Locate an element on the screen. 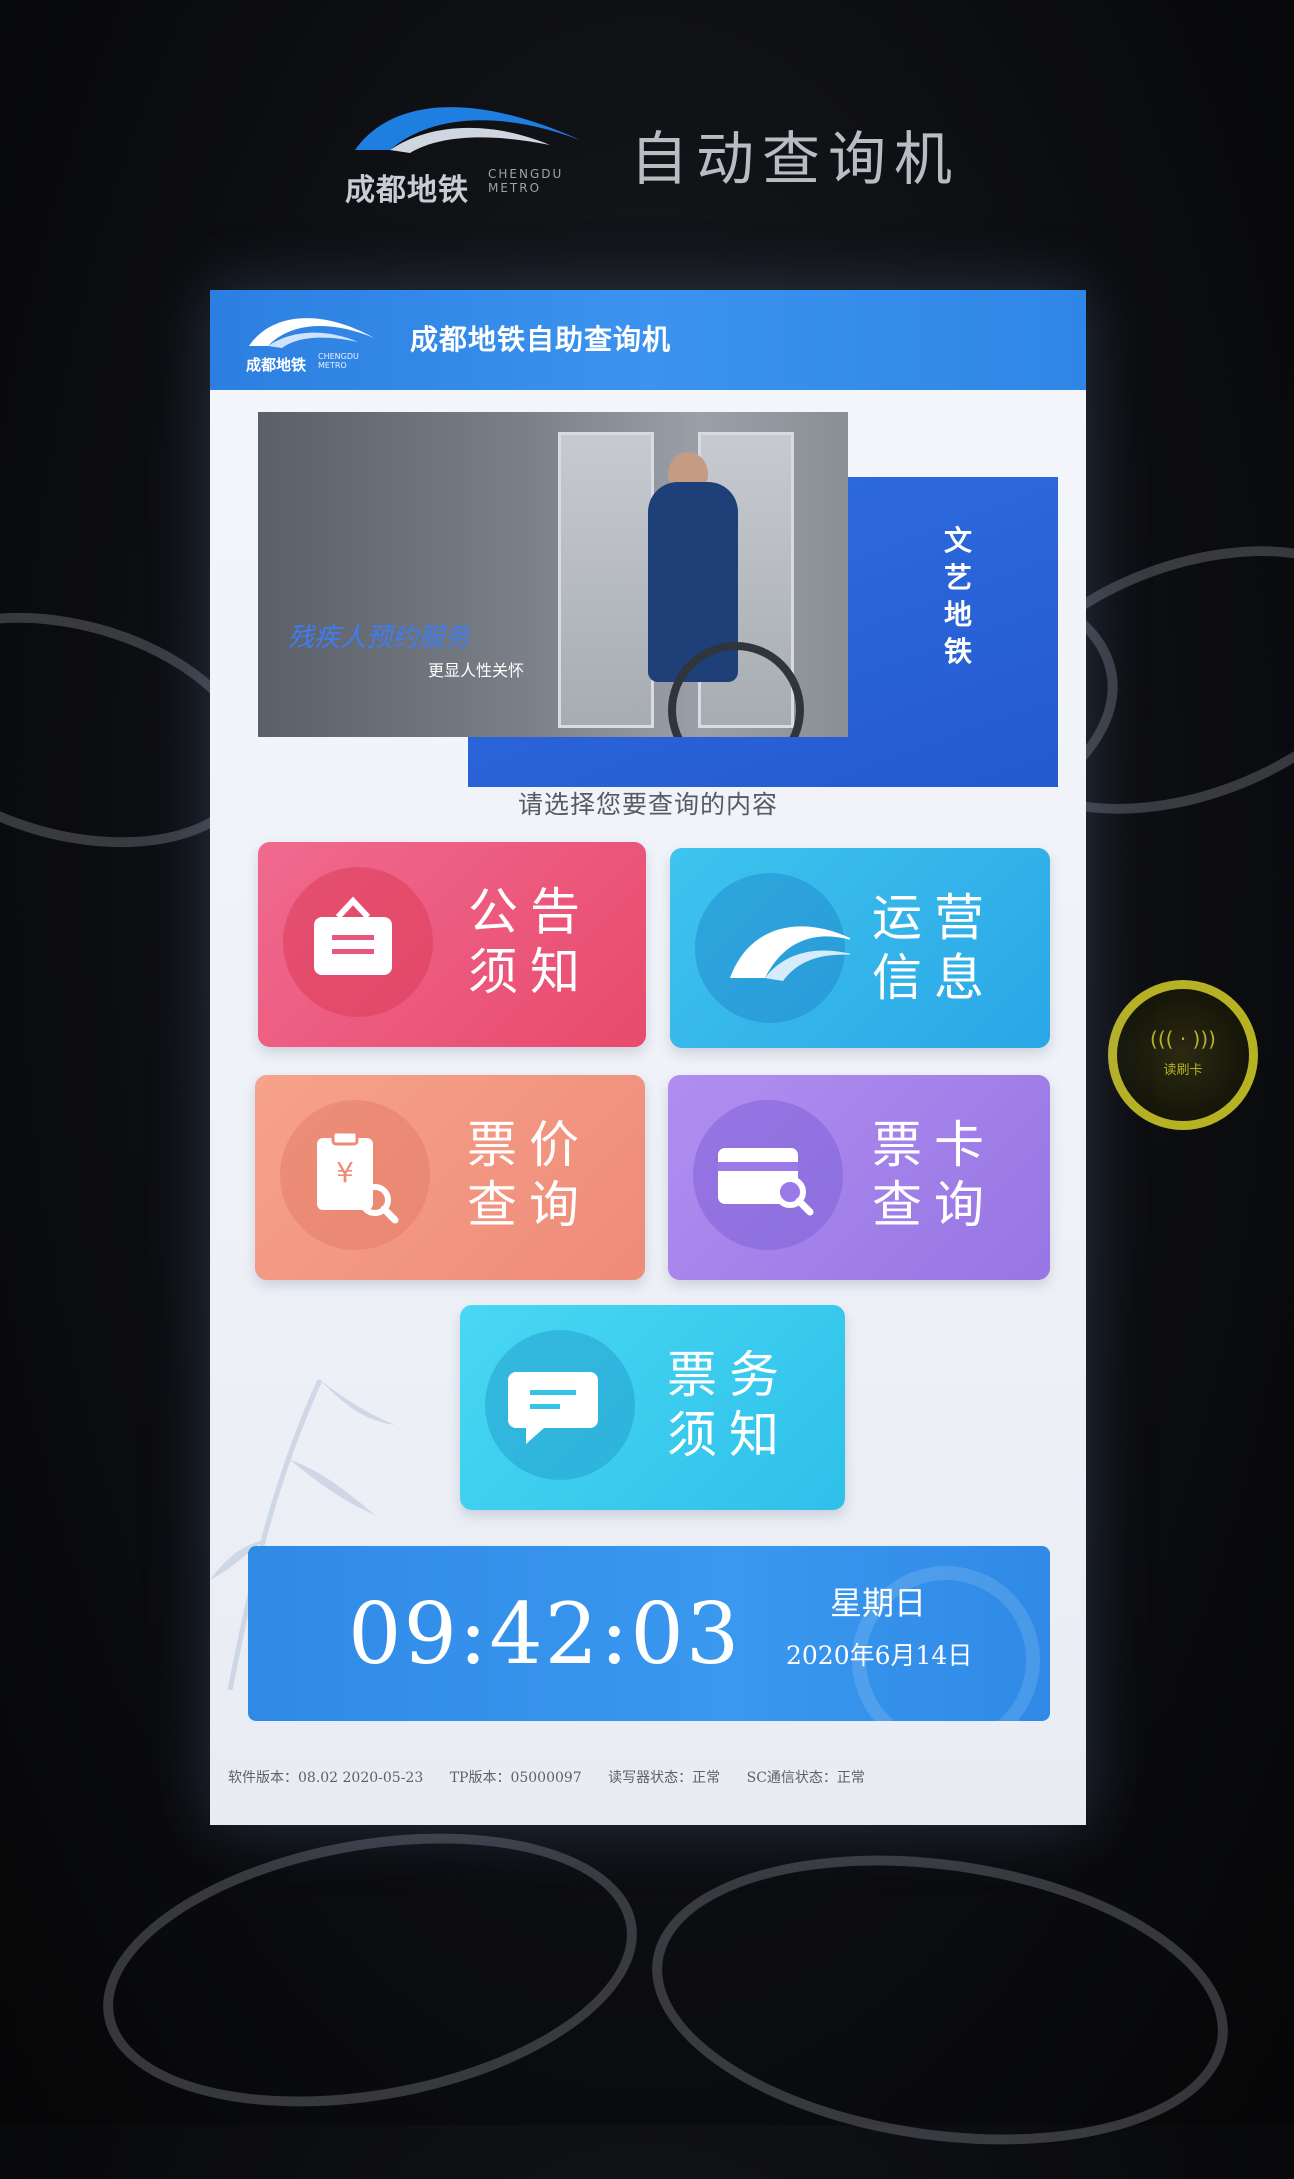  card-search-icon is located at coordinates (766, 1182).